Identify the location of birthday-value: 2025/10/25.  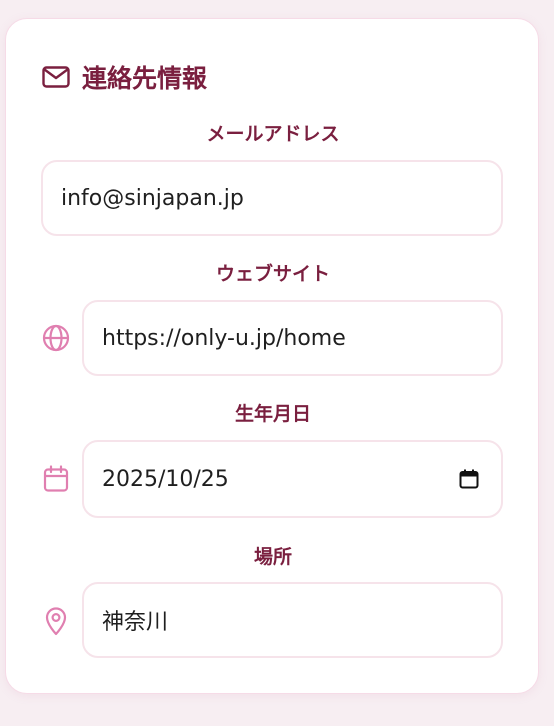
(165, 479).